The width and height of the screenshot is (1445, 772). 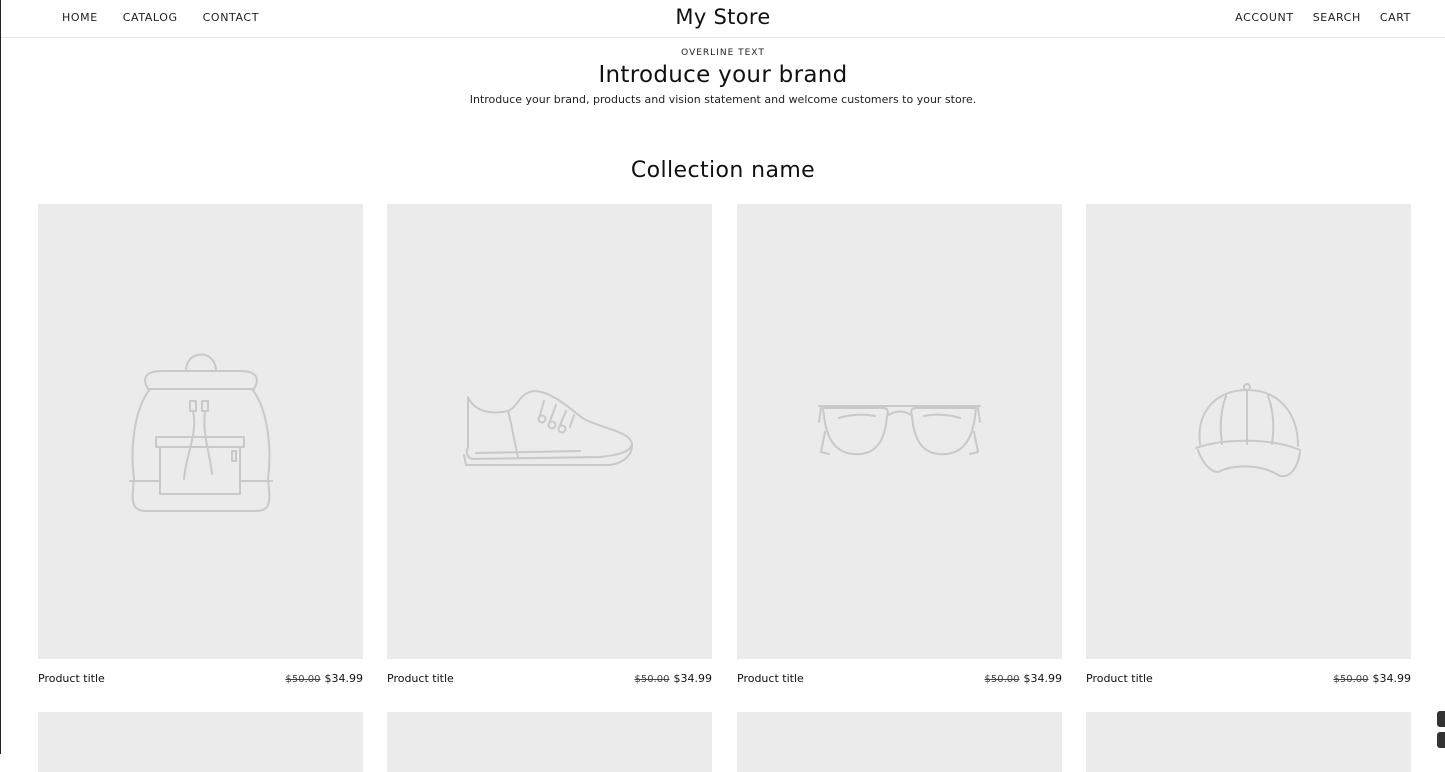 I want to click on sneaker-icon, so click(x=547, y=428).